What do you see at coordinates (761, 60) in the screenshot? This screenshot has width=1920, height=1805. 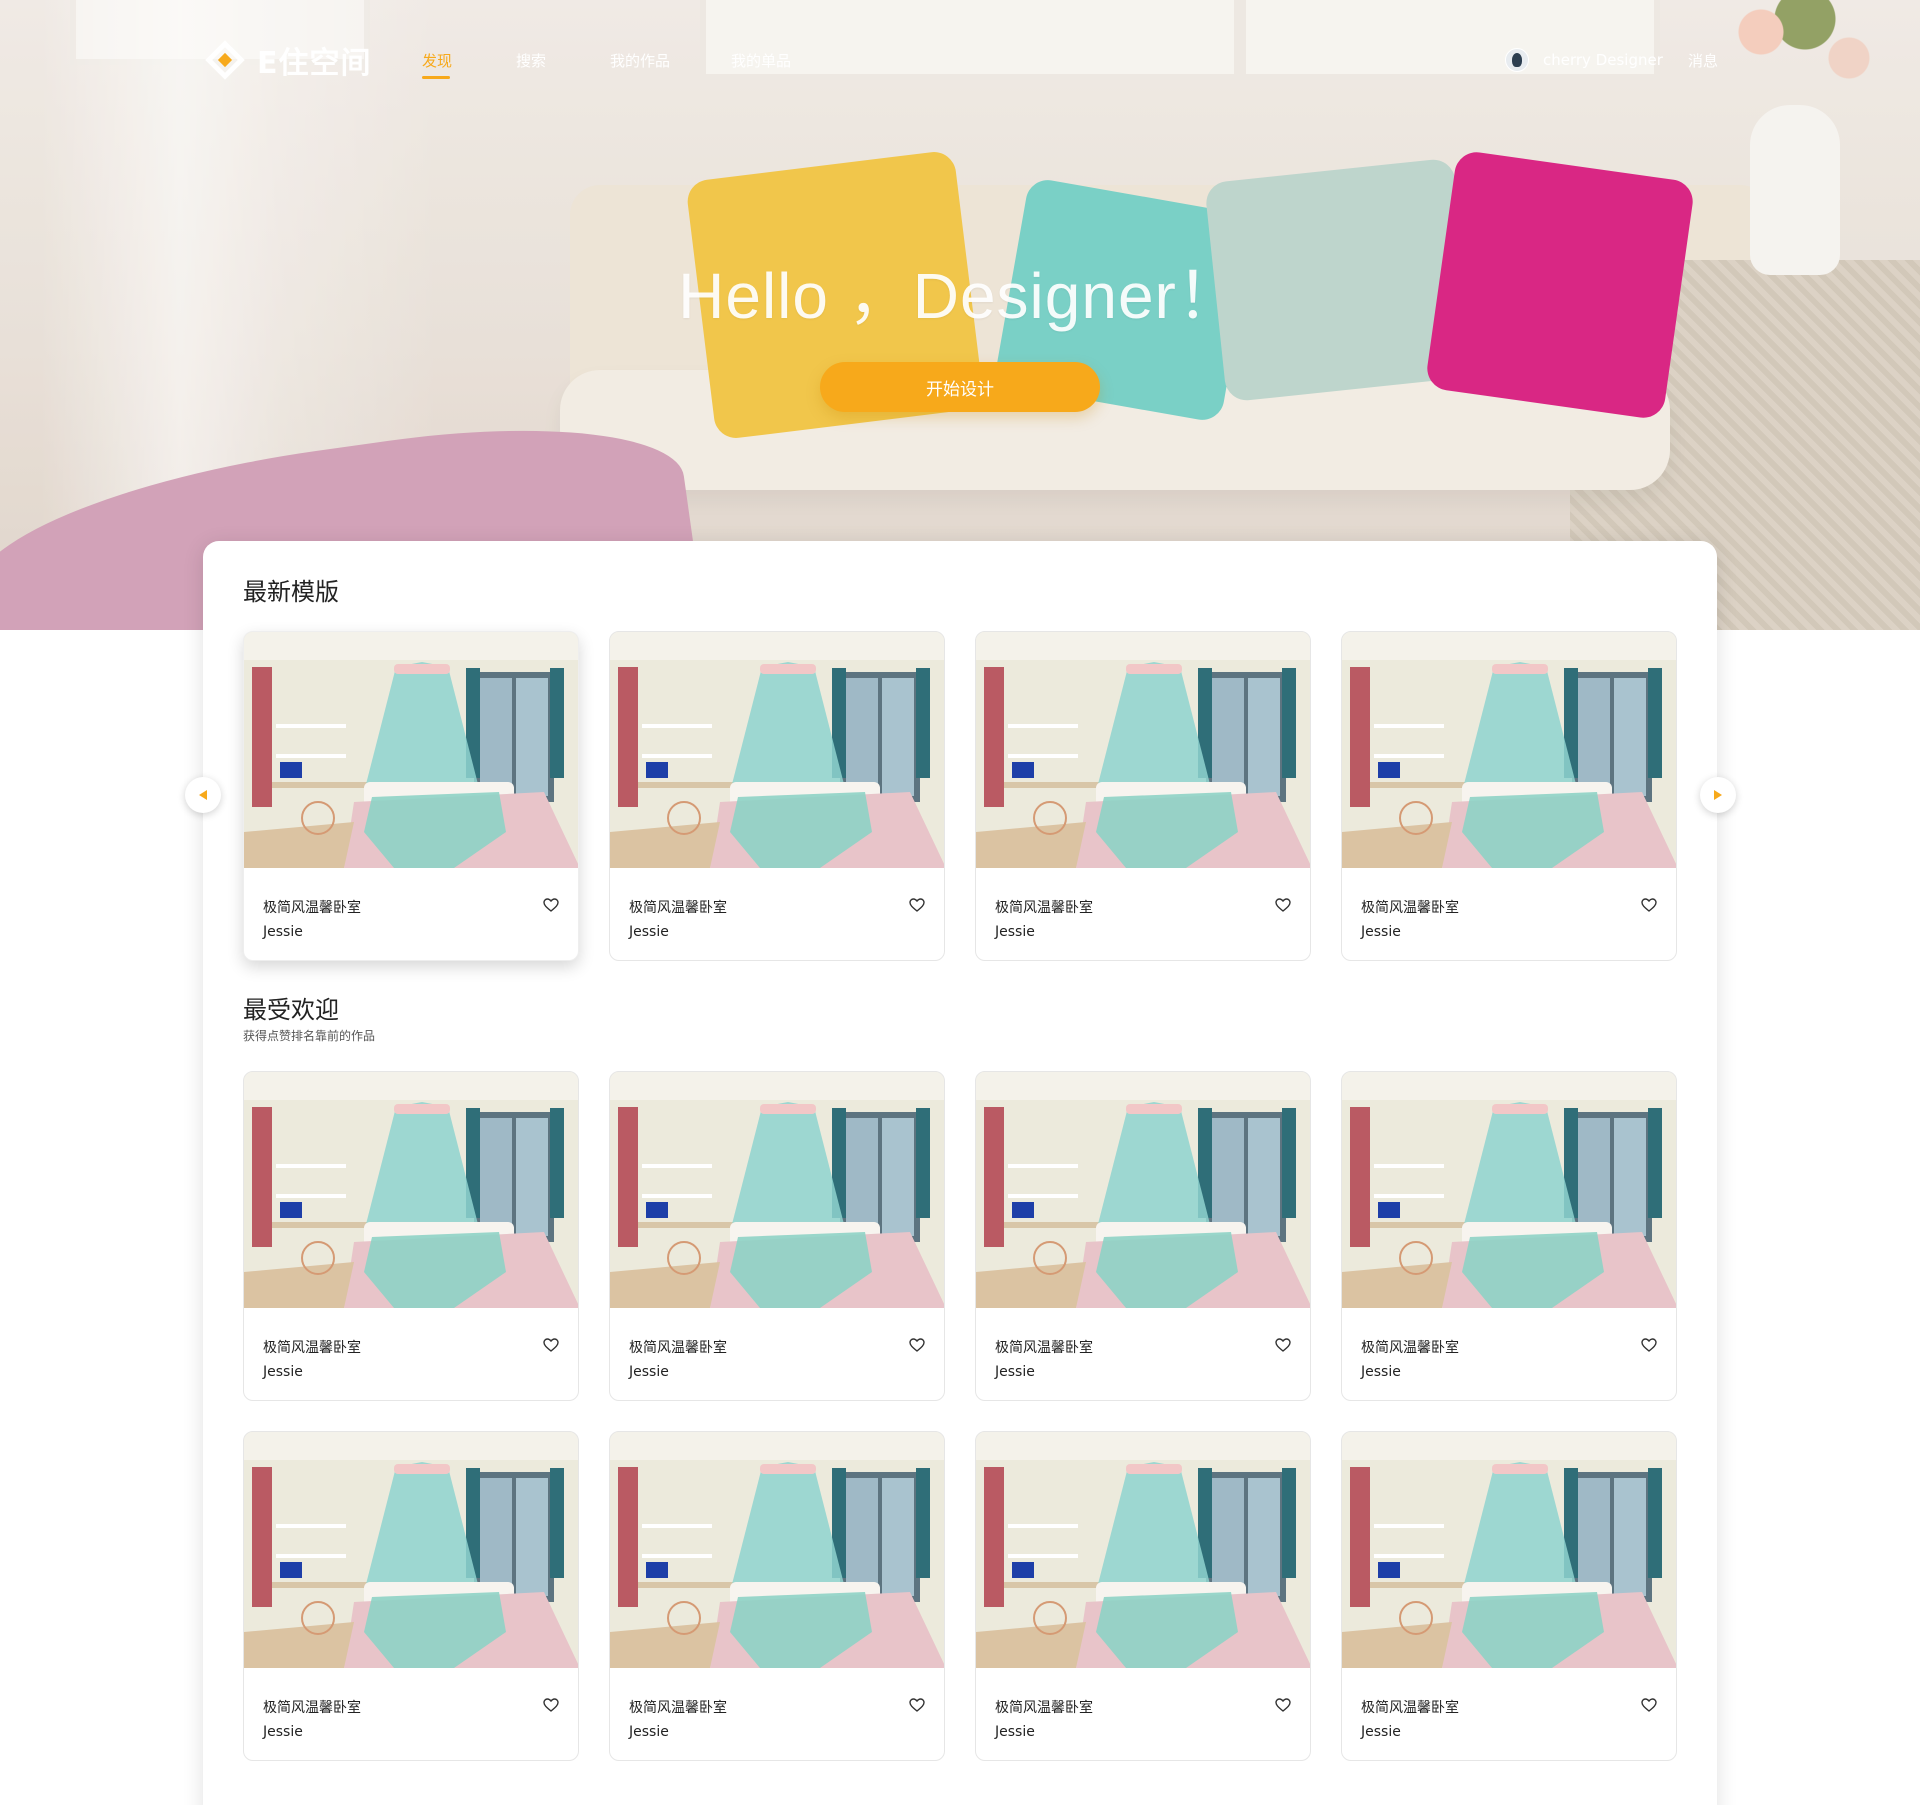 I see `nav-item-my-items: 我的单品` at bounding box center [761, 60].